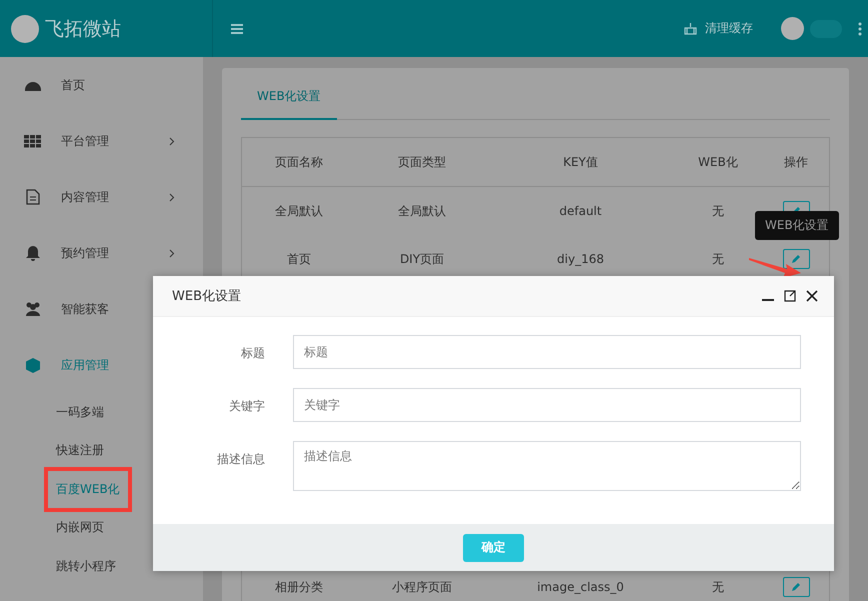 The height and width of the screenshot is (601, 868). Describe the element at coordinates (718, 162) in the screenshot. I see `column-header: WEB化` at that location.